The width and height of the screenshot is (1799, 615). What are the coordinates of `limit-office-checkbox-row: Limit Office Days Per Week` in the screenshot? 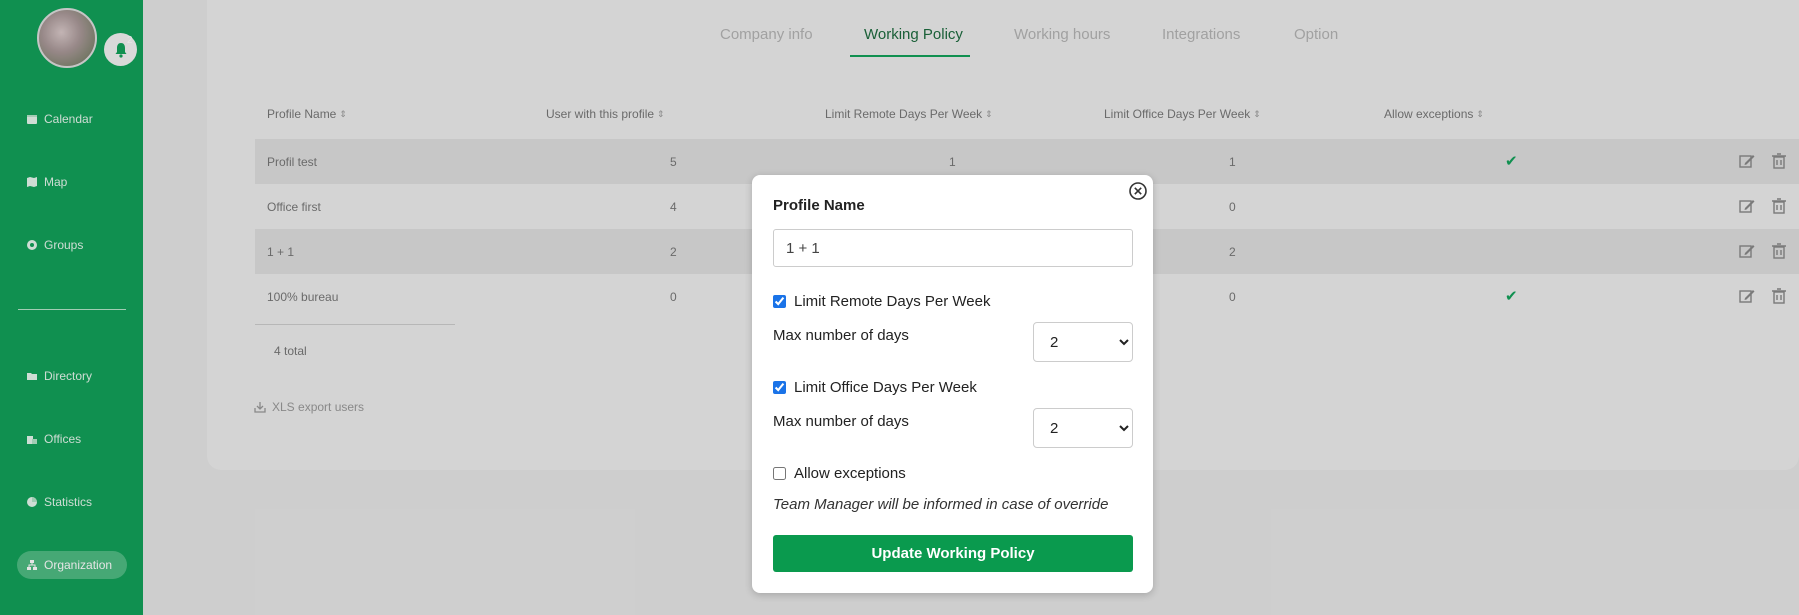 It's located at (875, 387).